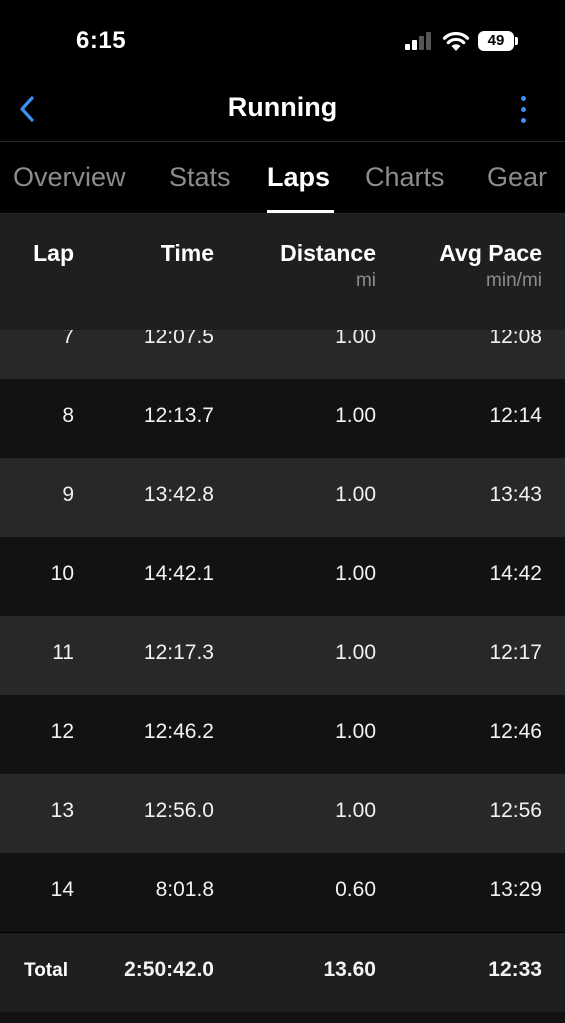  Describe the element at coordinates (178, 415) in the screenshot. I see `lap-time: 12:13.7` at that location.